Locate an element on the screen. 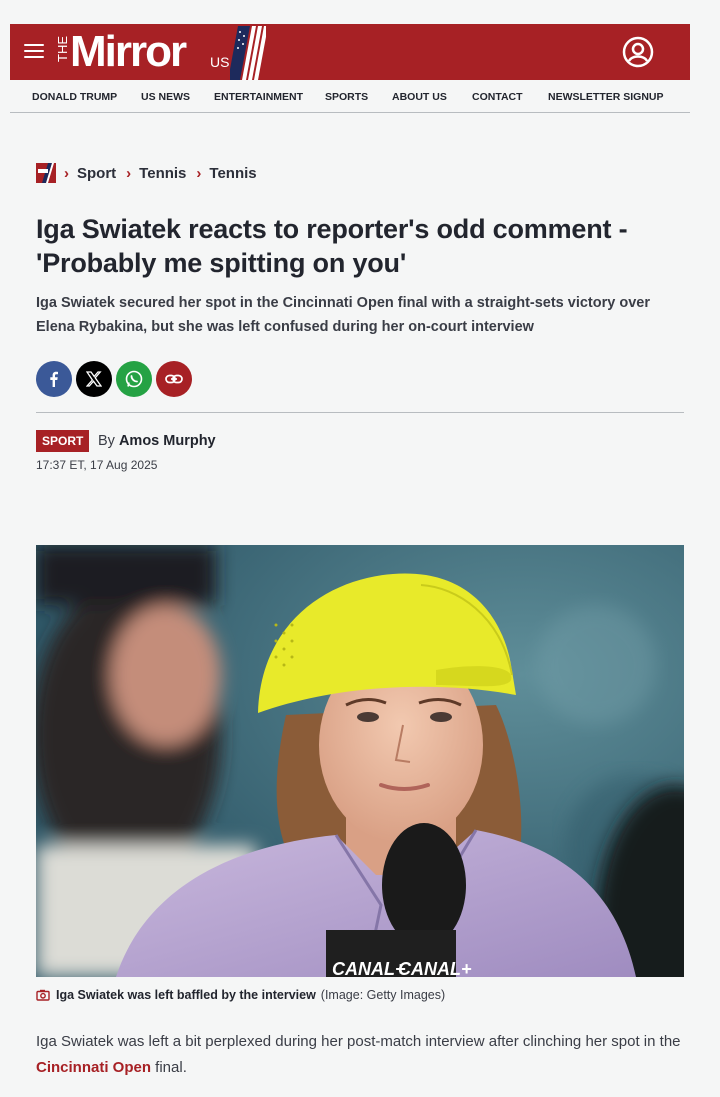  image-credit: (Image: Getty Images) is located at coordinates (383, 995).